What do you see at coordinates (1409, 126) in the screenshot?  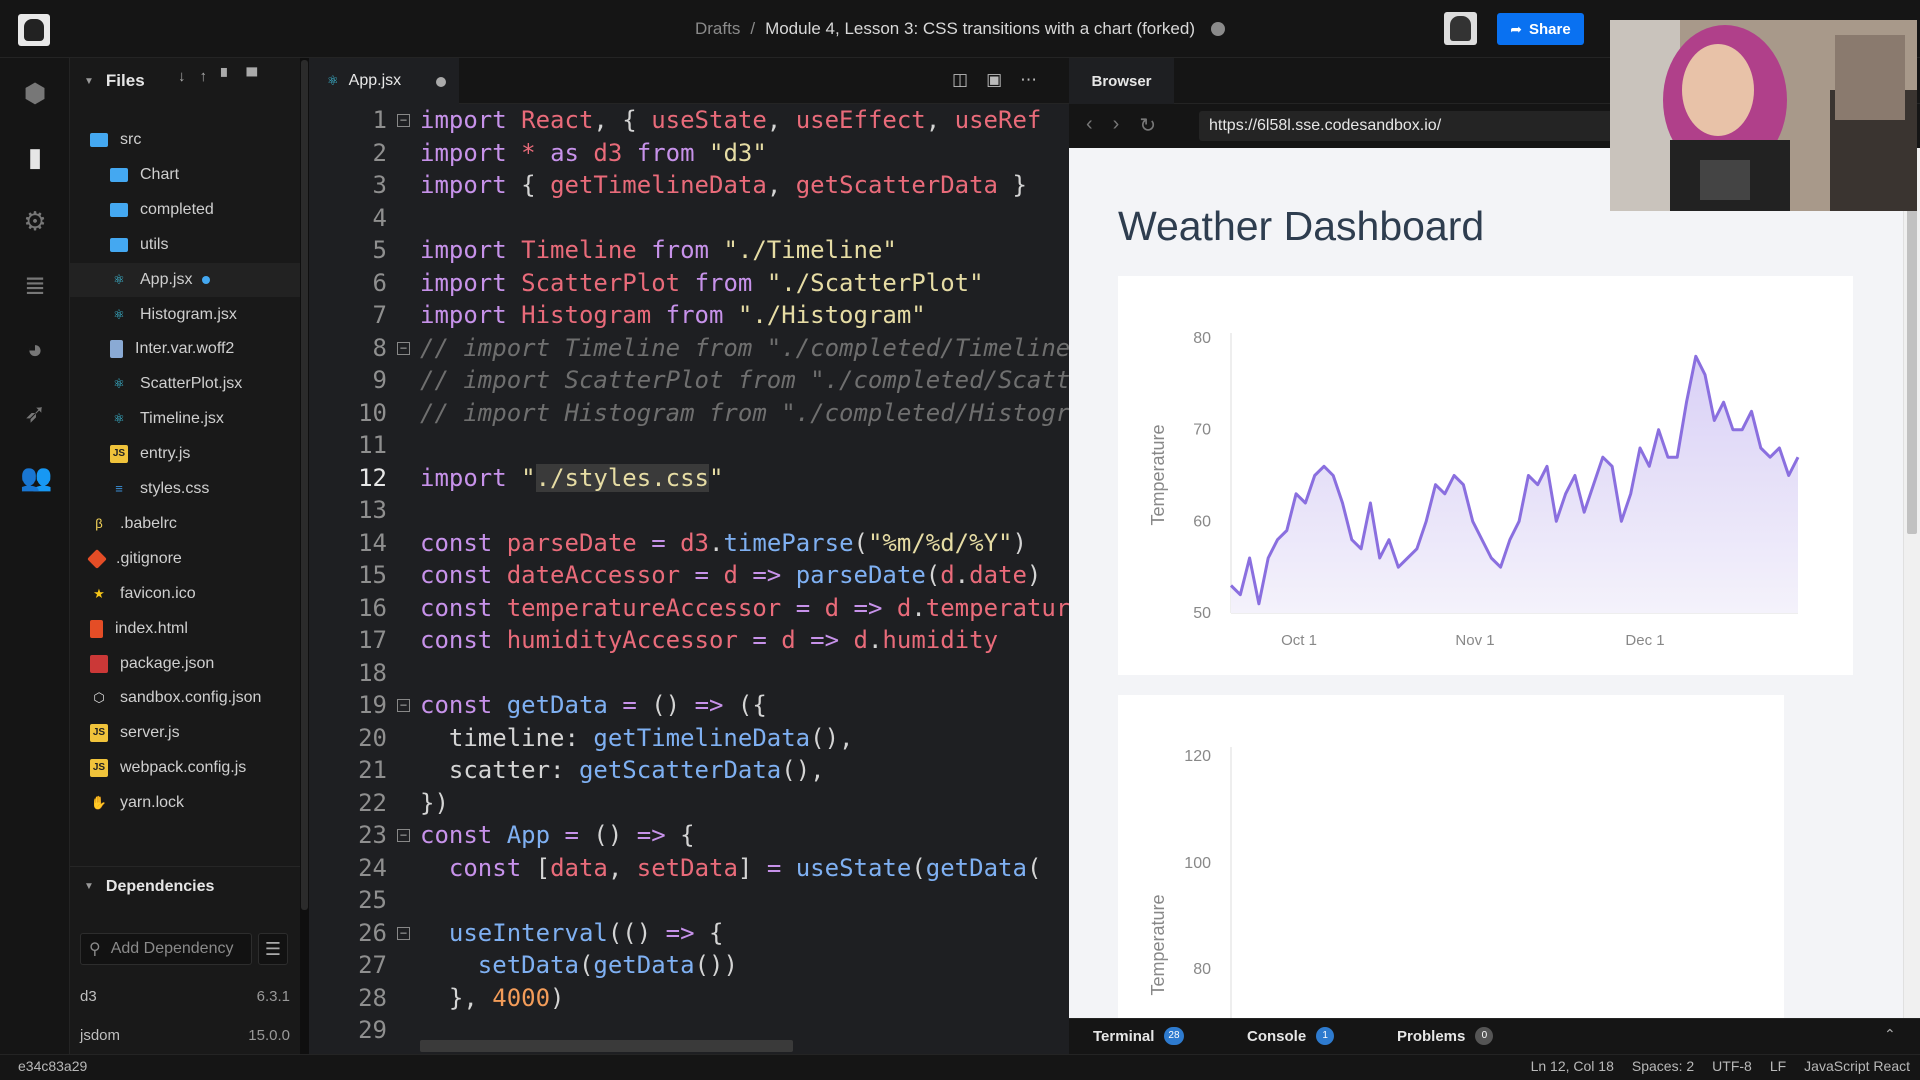 I see `url-input: https://6l58l.sse.codesandbox.io/` at bounding box center [1409, 126].